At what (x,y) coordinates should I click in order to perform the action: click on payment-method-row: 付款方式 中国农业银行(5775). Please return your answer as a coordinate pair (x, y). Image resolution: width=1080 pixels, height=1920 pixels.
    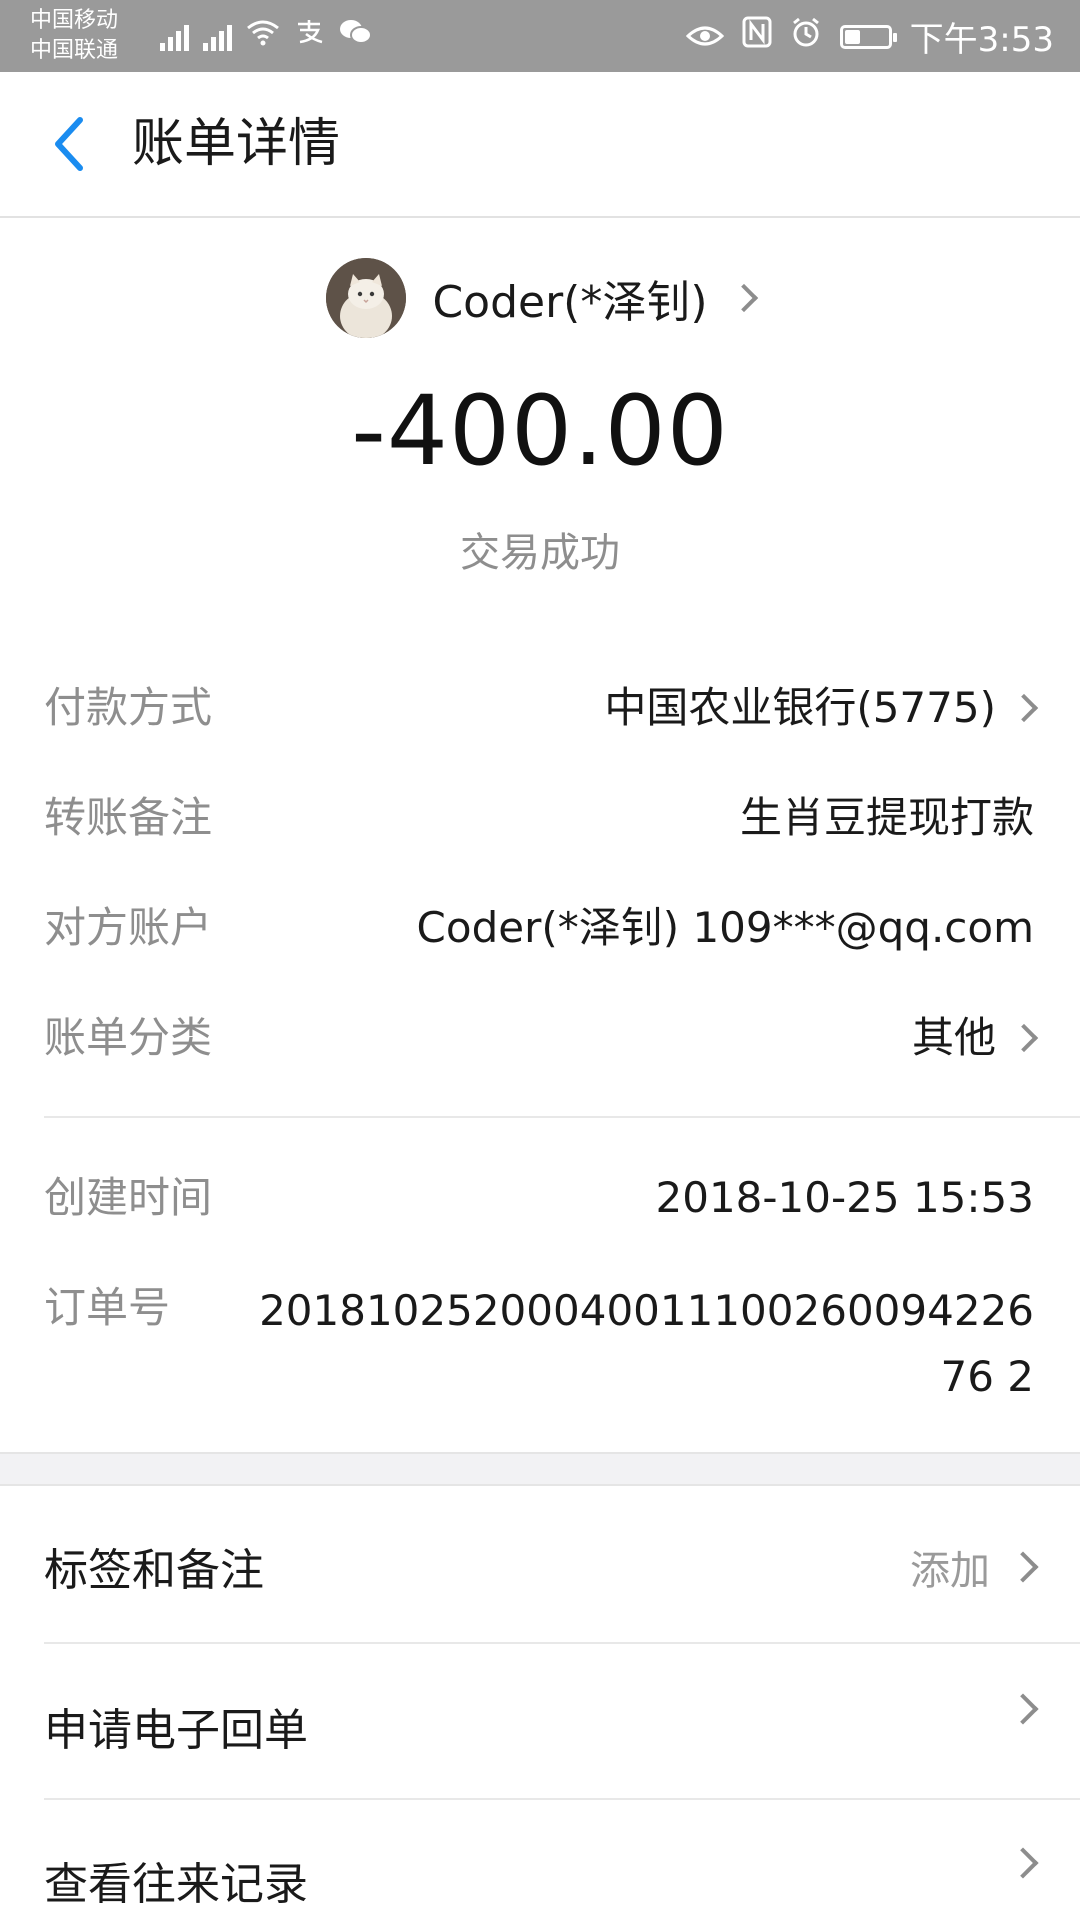
    Looking at the image, I should click on (541, 708).